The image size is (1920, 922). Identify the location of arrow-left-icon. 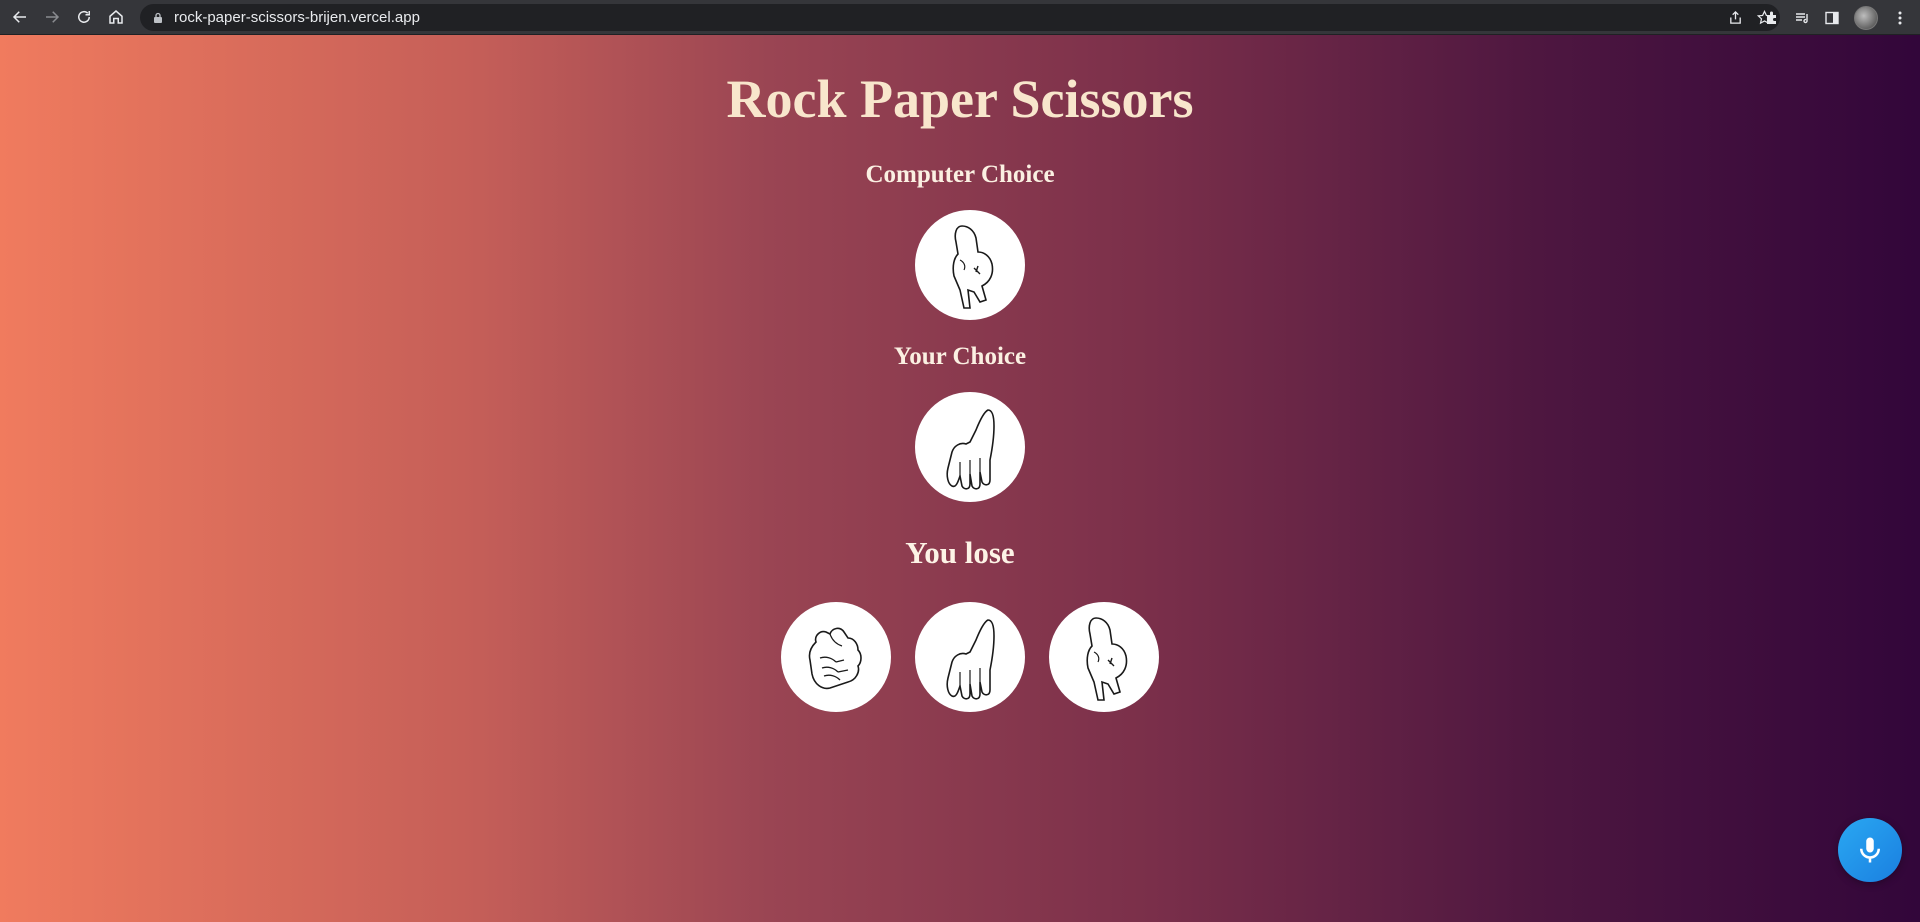
(19, 17).